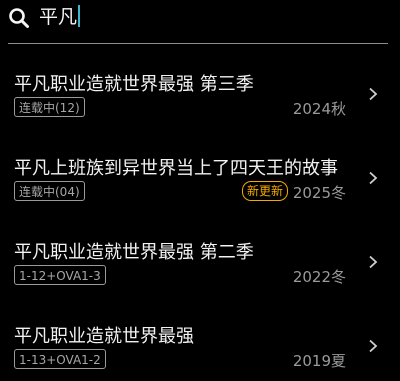 The width and height of the screenshot is (400, 381). What do you see at coordinates (134, 252) in the screenshot?
I see `result-title: 平凡职业造就世界最强 第二季` at bounding box center [134, 252].